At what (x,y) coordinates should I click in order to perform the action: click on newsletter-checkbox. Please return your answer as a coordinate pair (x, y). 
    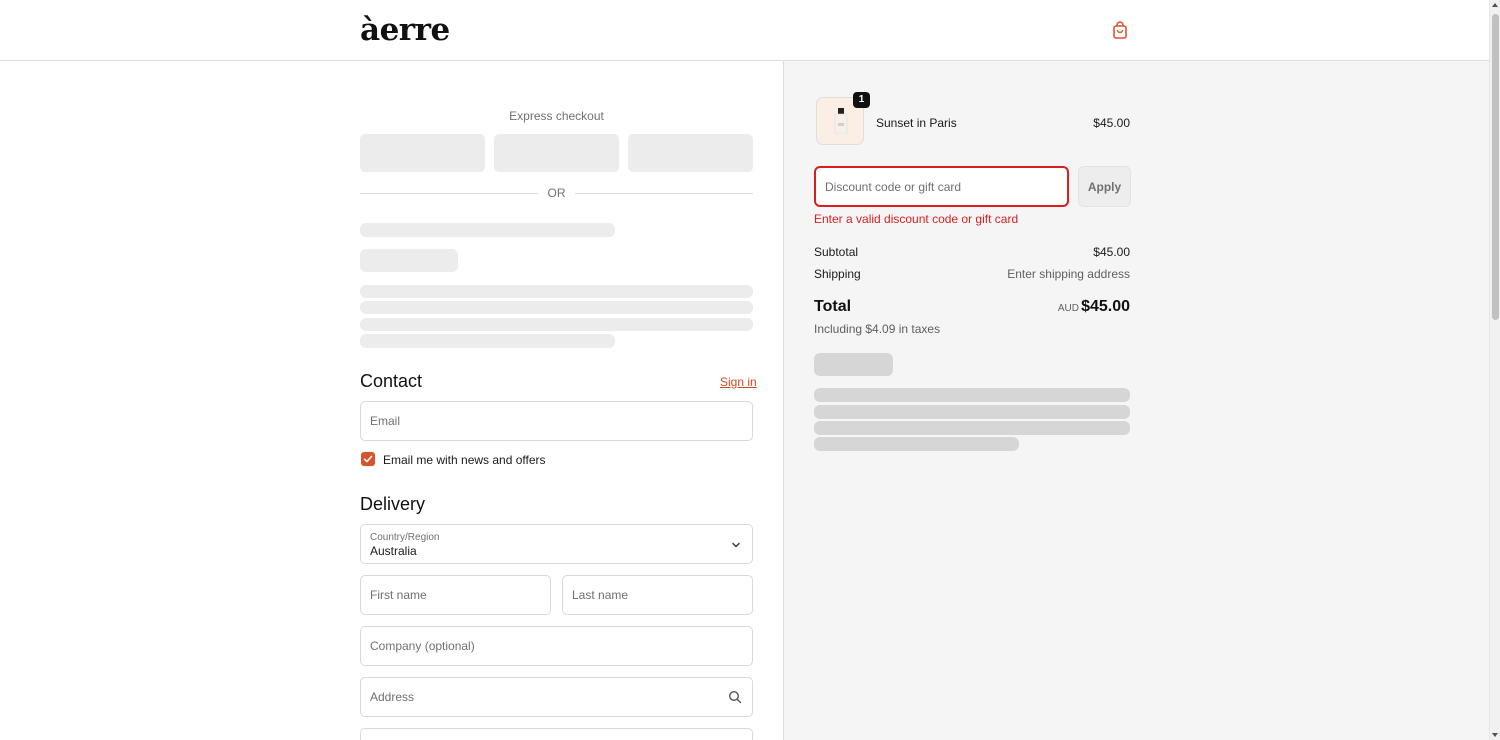
    Looking at the image, I should click on (368, 459).